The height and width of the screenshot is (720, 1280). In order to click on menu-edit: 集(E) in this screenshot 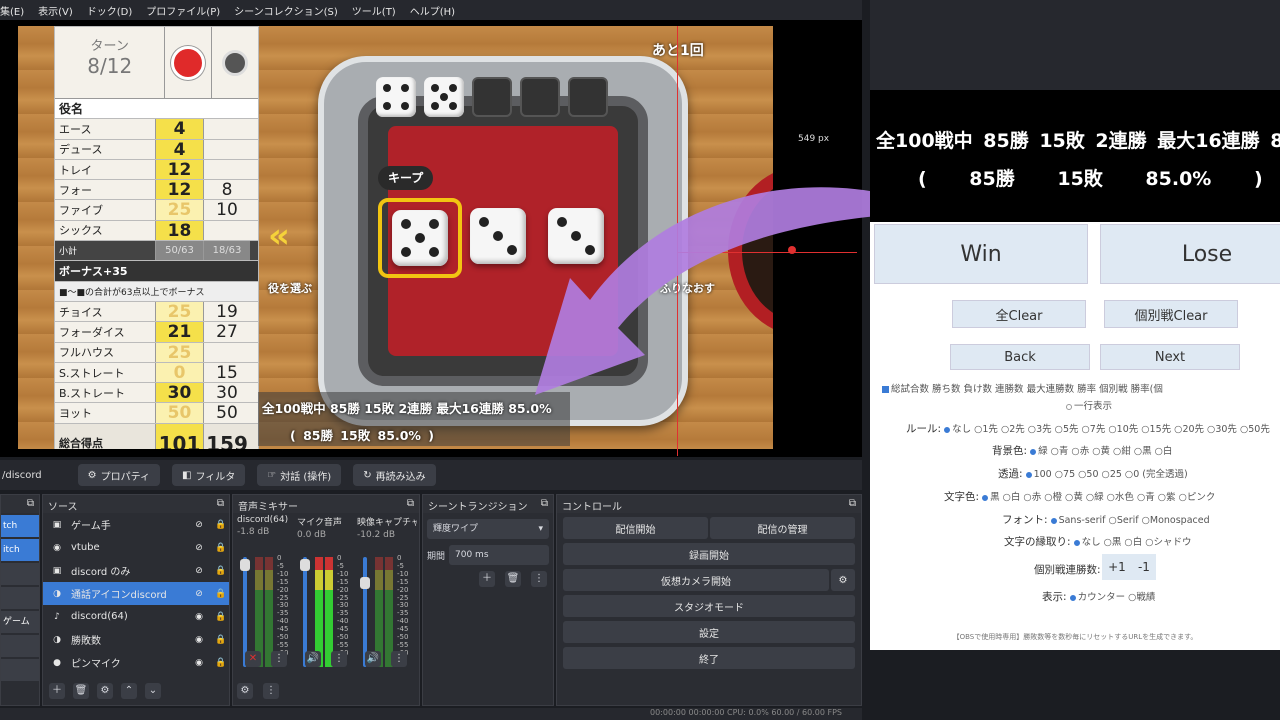, I will do `click(12, 10)`.